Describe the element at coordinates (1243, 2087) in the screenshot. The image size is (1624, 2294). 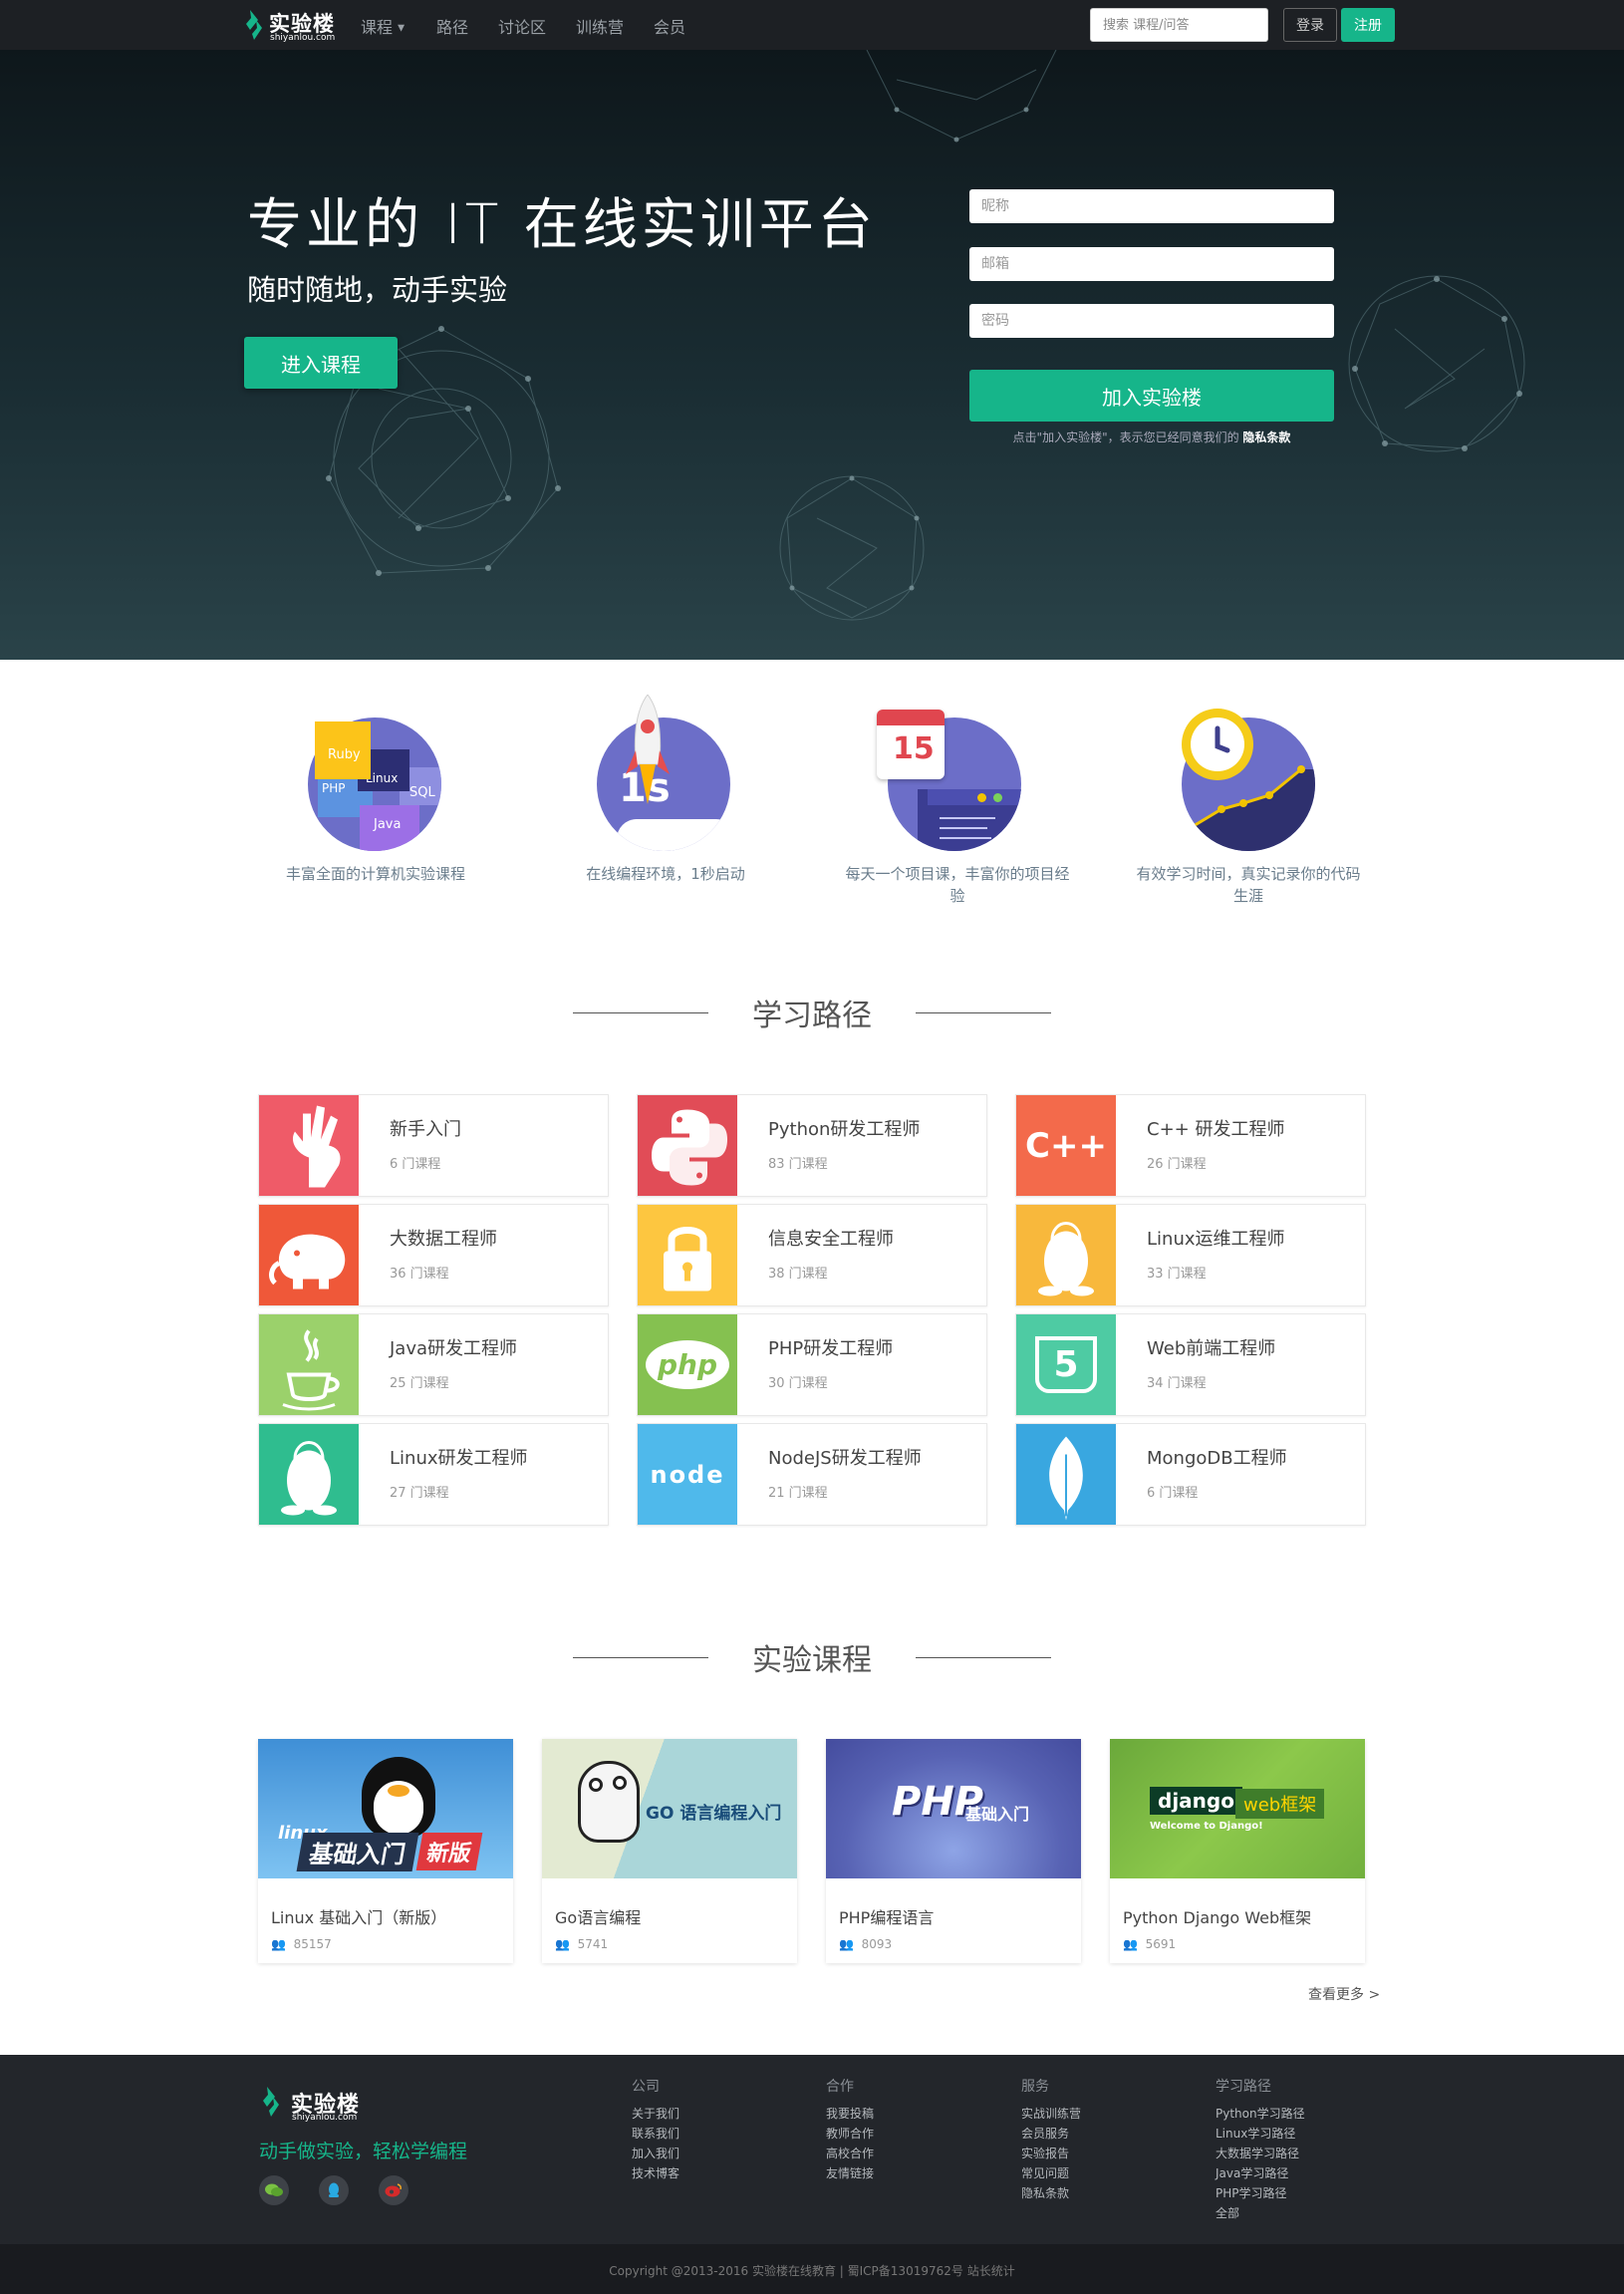
I see `footer-column-title: 学习路径` at that location.